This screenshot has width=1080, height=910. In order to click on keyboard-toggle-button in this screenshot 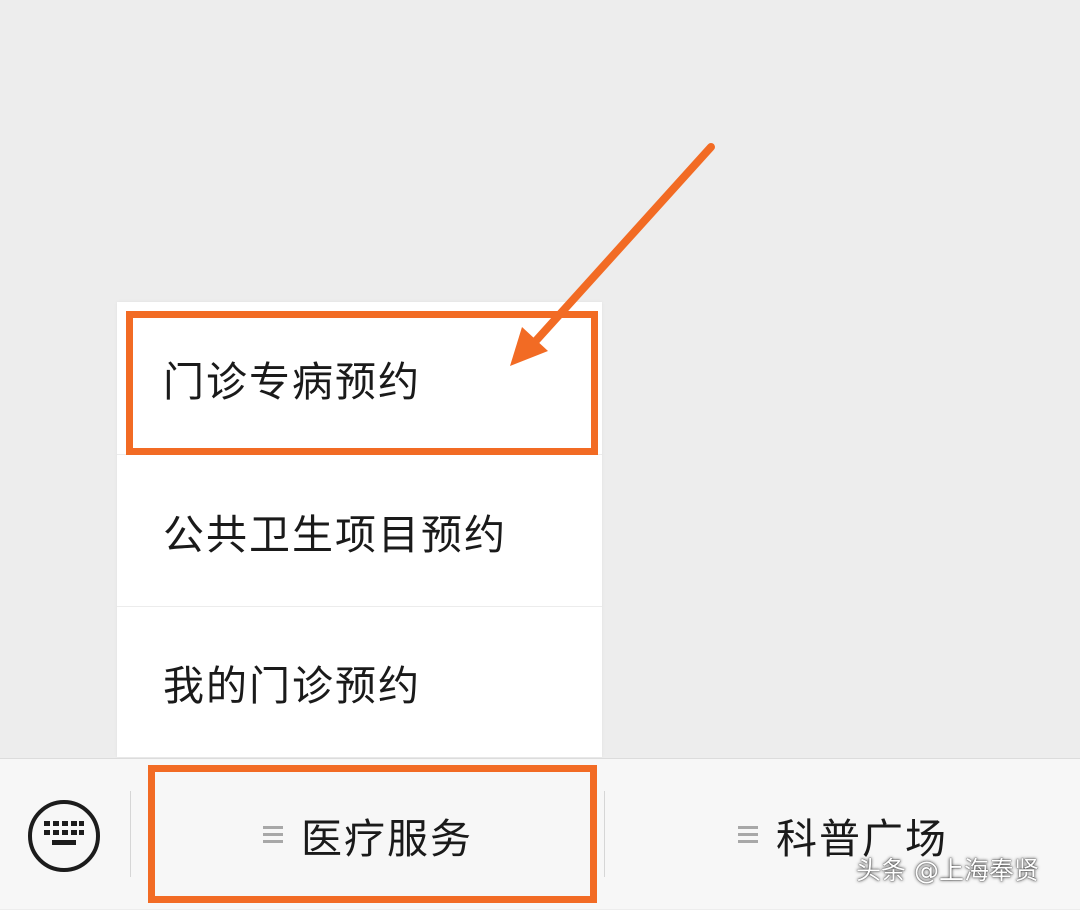, I will do `click(64, 836)`.